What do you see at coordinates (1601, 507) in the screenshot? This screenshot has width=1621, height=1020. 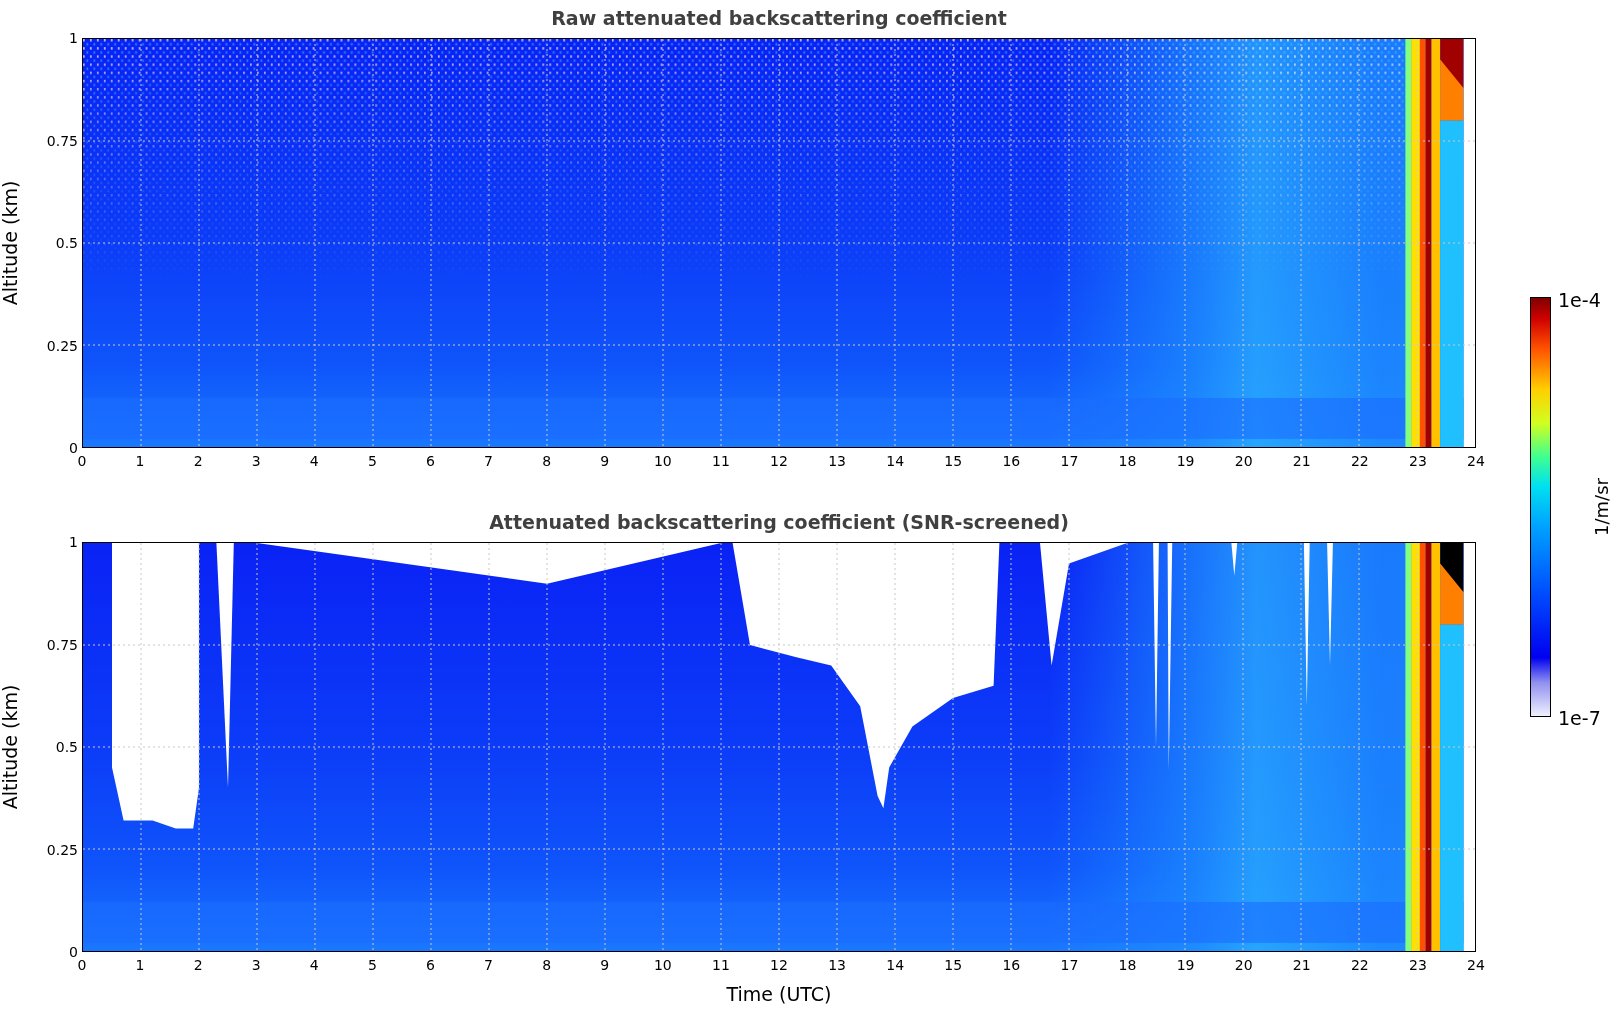 I see `colorbar-unit: 1/m/sr` at bounding box center [1601, 507].